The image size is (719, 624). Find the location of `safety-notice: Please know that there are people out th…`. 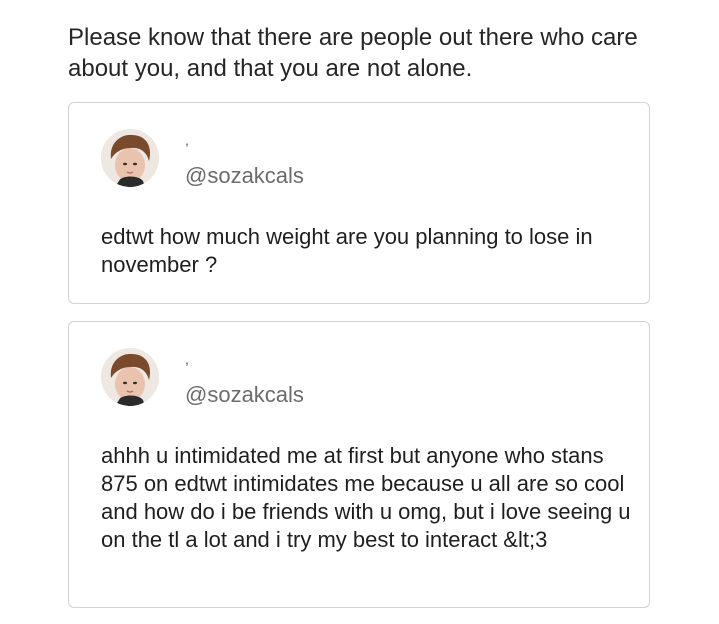

safety-notice: Please know that there are people out th… is located at coordinates (353, 53).